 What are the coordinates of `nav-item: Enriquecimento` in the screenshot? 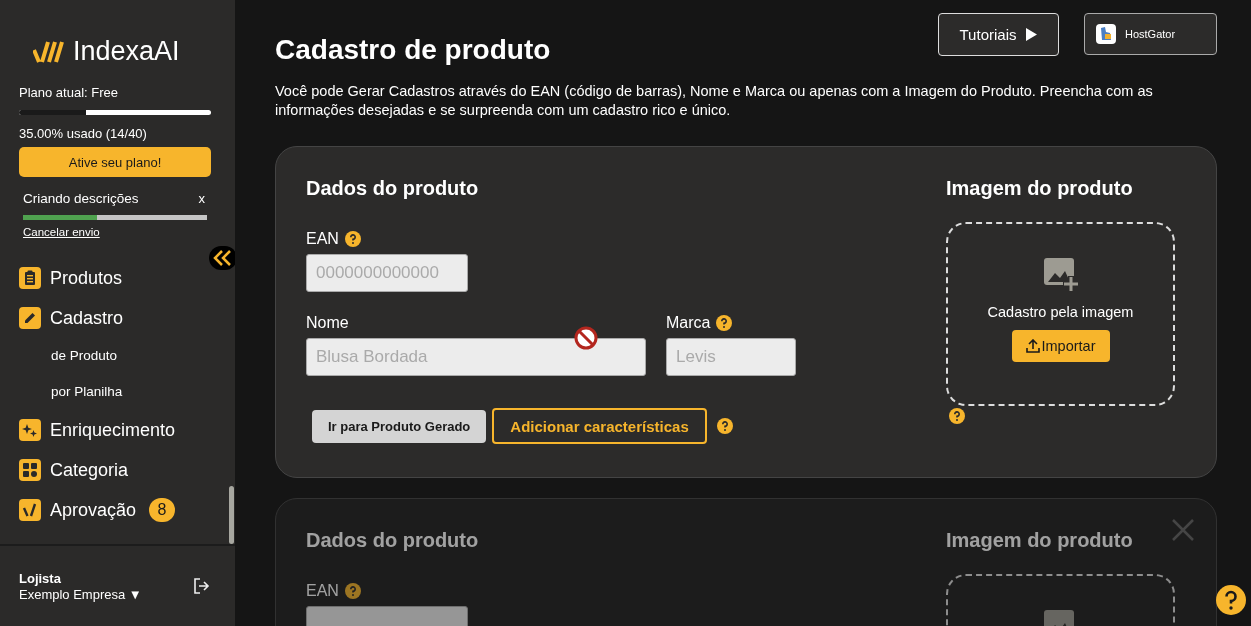 It's located at (115, 430).